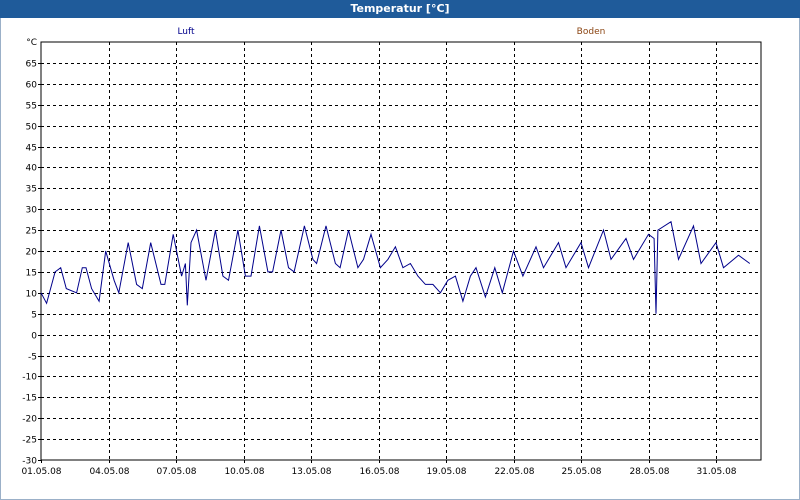 The width and height of the screenshot is (800, 500). Describe the element at coordinates (581, 472) in the screenshot. I see `x-tick-label: 25.05.08` at that location.